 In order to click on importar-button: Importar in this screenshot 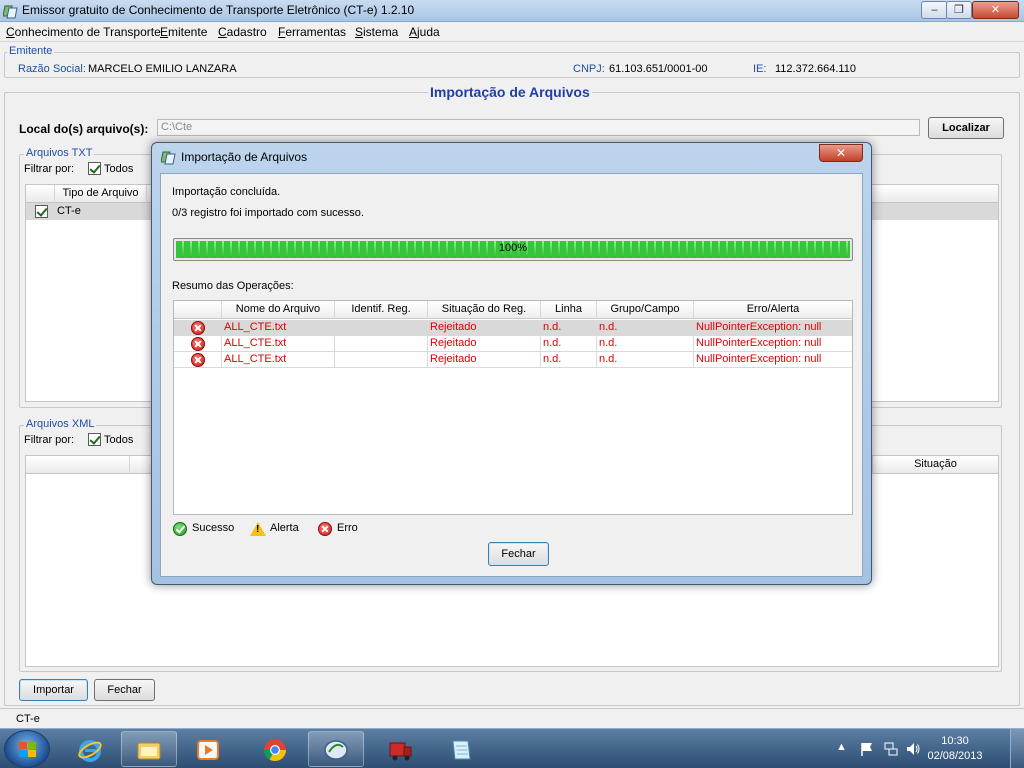, I will do `click(53, 690)`.